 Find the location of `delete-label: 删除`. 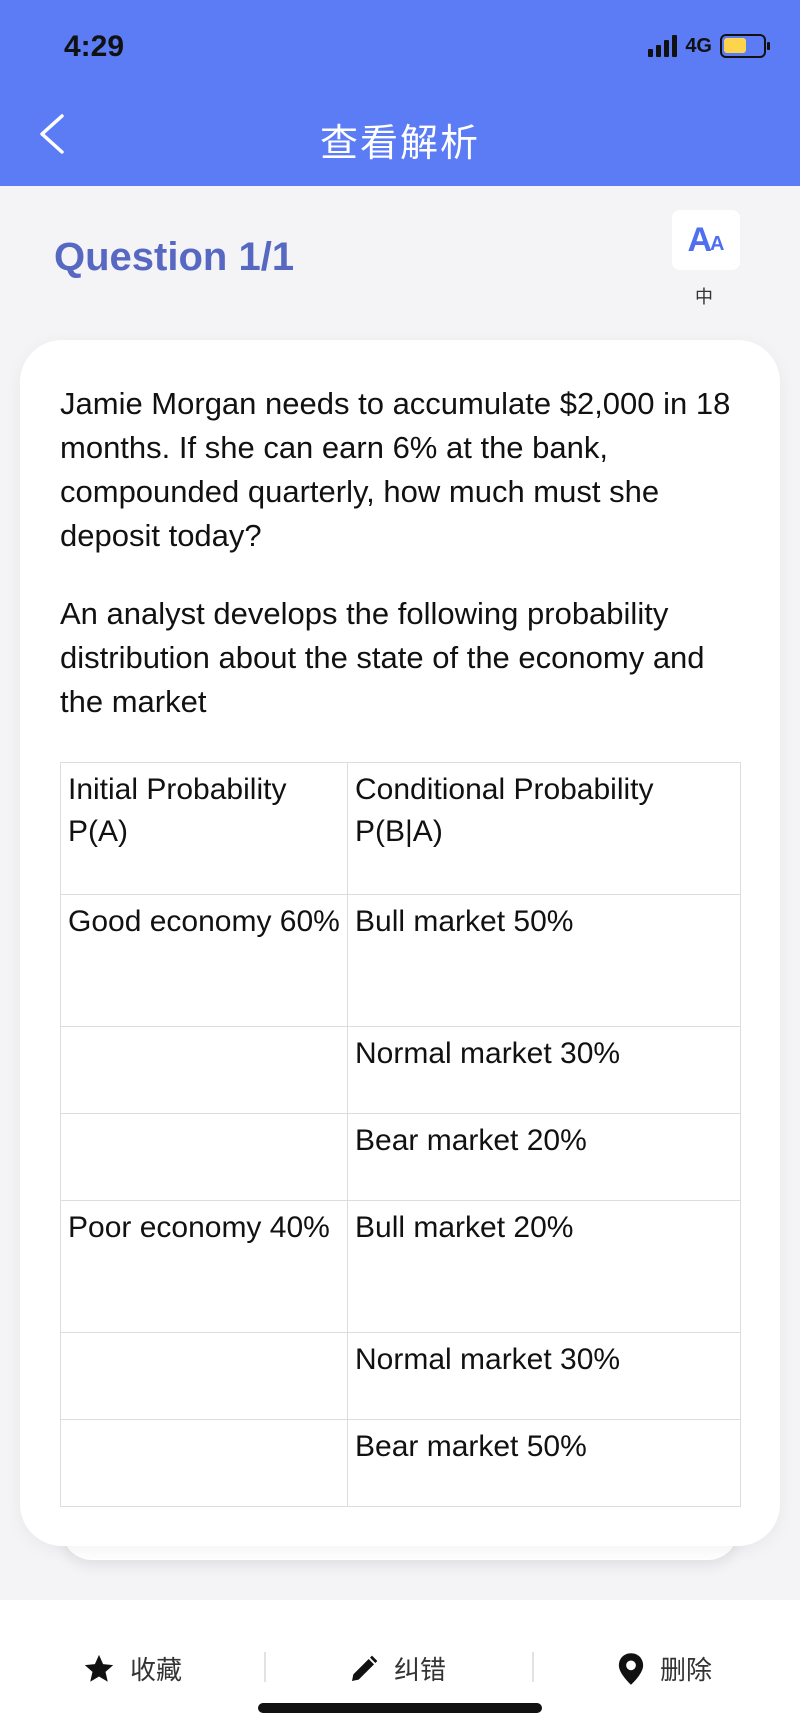

delete-label: 删除 is located at coordinates (686, 1670).